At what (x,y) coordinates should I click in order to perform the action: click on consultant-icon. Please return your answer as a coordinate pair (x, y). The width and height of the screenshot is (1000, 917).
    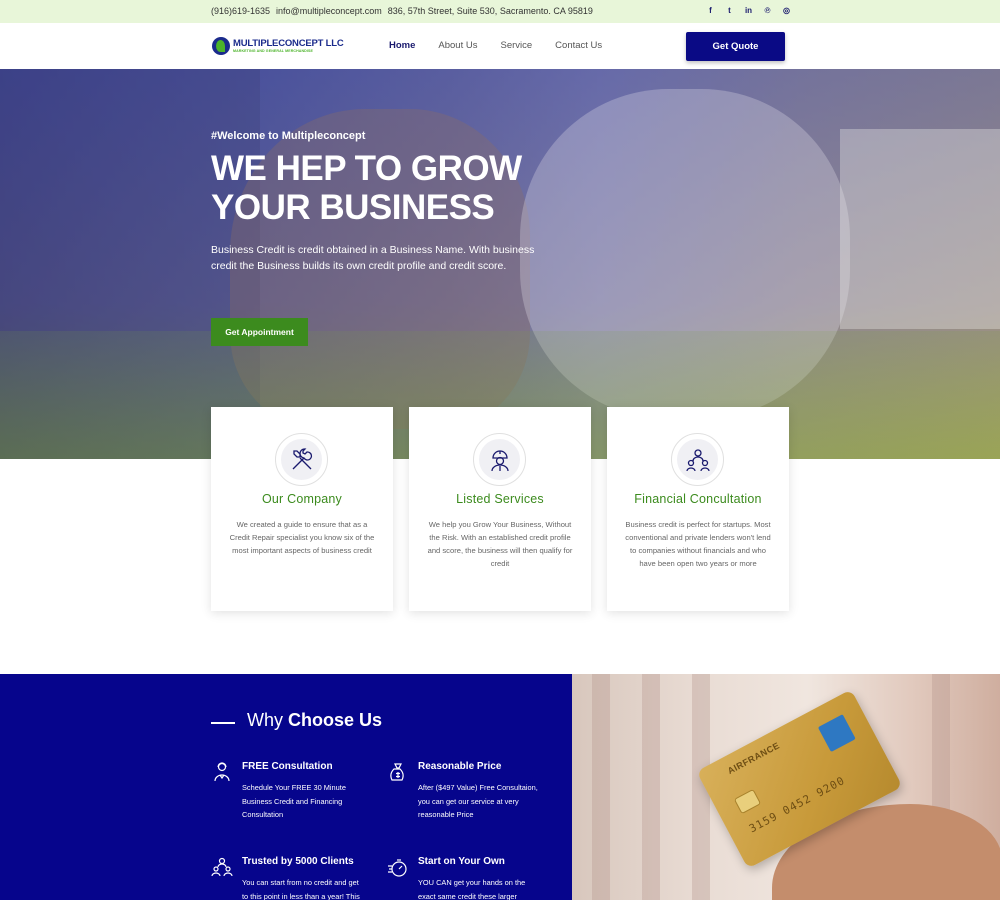
    Looking at the image, I should click on (222, 772).